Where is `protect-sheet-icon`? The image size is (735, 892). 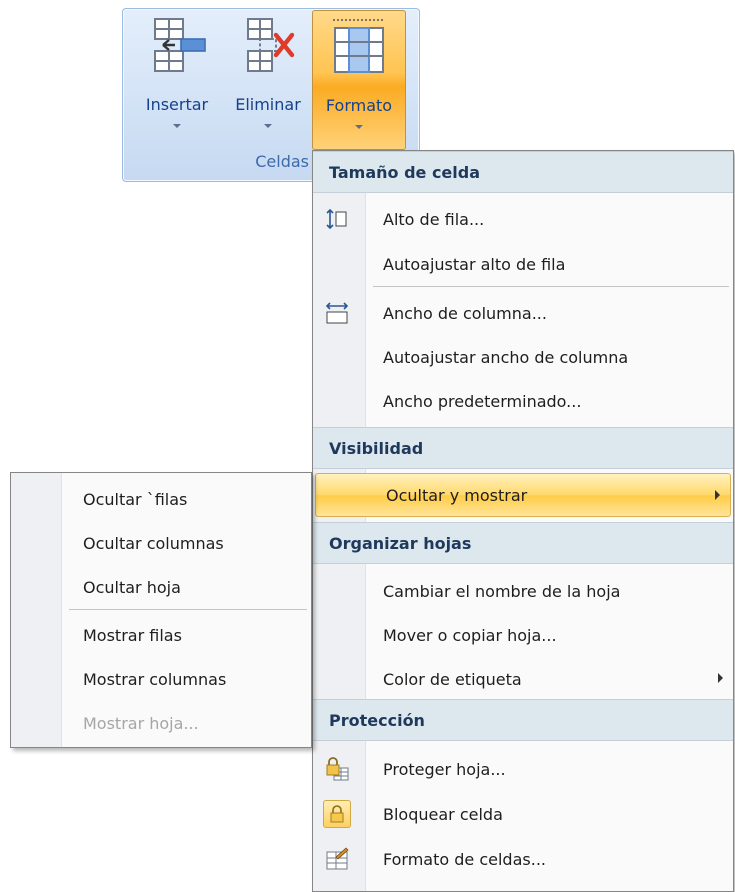 protect-sheet-icon is located at coordinates (337, 769).